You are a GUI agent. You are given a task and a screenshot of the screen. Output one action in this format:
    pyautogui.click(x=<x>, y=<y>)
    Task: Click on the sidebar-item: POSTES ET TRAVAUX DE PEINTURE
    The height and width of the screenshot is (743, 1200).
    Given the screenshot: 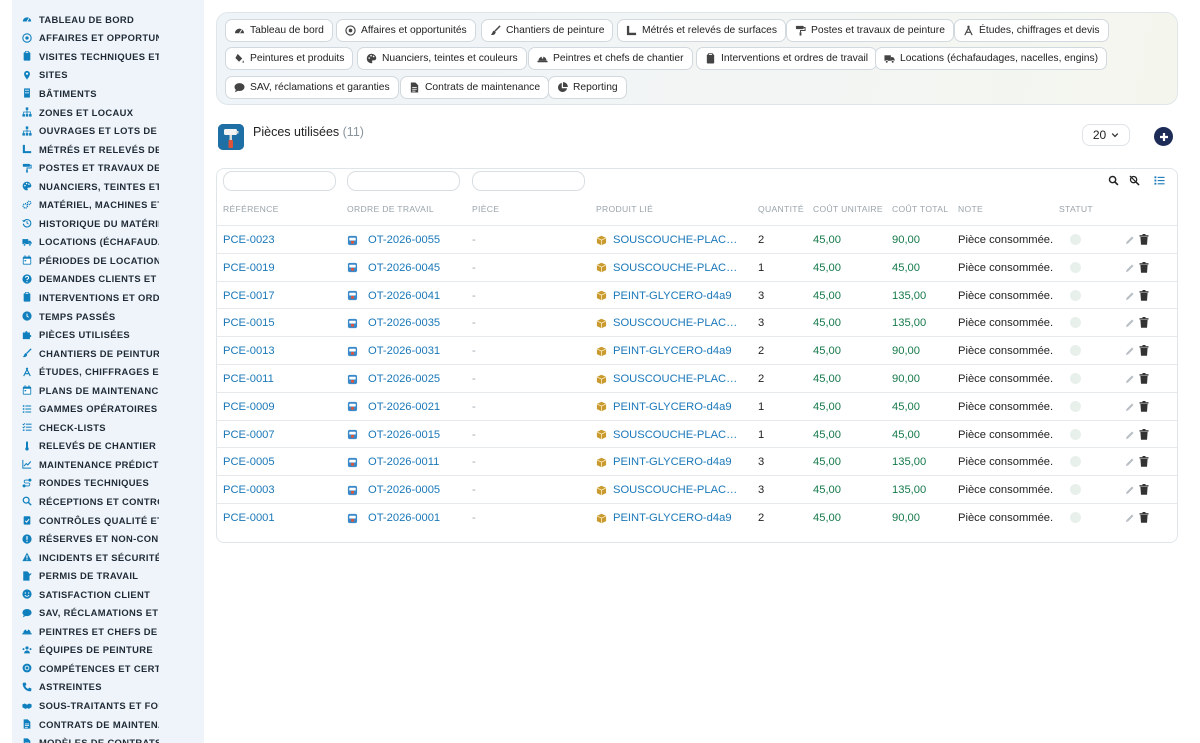 What is the action you would take?
    pyautogui.click(x=113, y=167)
    